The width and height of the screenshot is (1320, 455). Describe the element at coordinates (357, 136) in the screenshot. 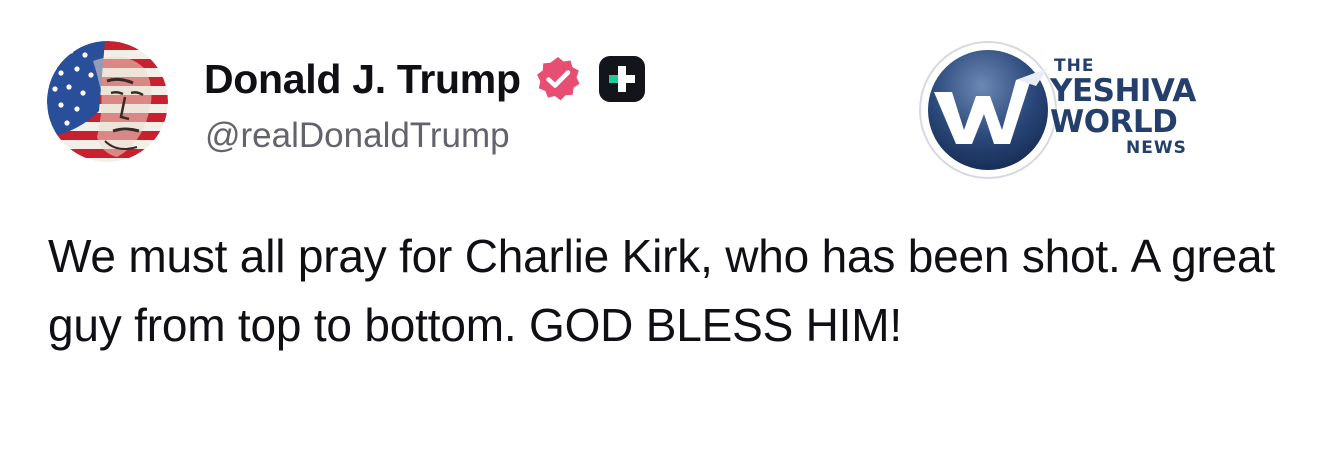

I see `author-handle: @realDonaldTrump` at that location.